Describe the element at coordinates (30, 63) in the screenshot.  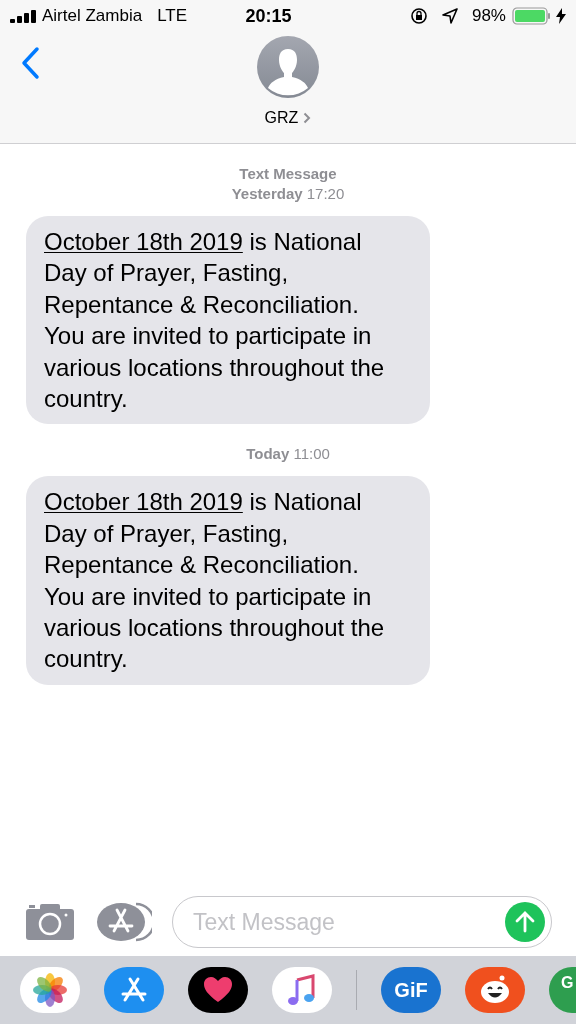
I see `back-chevron-icon` at that location.